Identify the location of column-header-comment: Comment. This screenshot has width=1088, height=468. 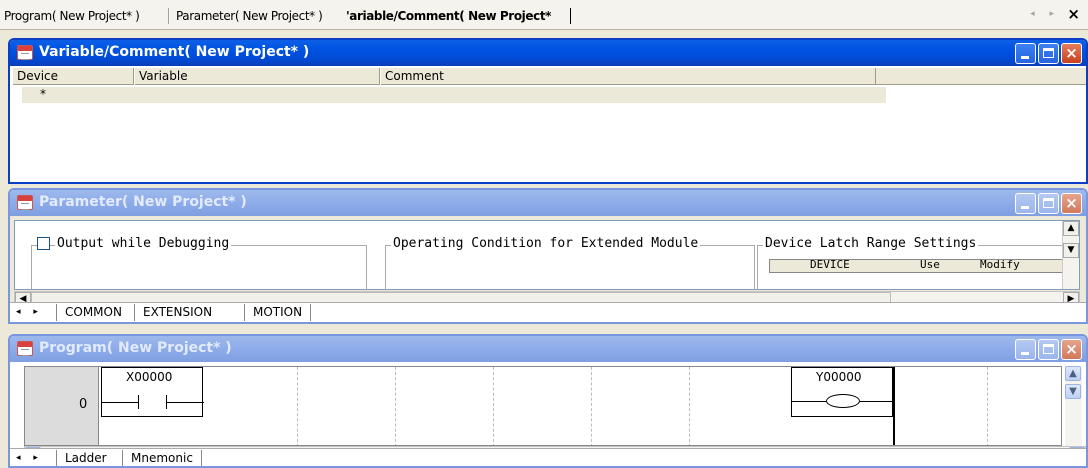
(628, 76).